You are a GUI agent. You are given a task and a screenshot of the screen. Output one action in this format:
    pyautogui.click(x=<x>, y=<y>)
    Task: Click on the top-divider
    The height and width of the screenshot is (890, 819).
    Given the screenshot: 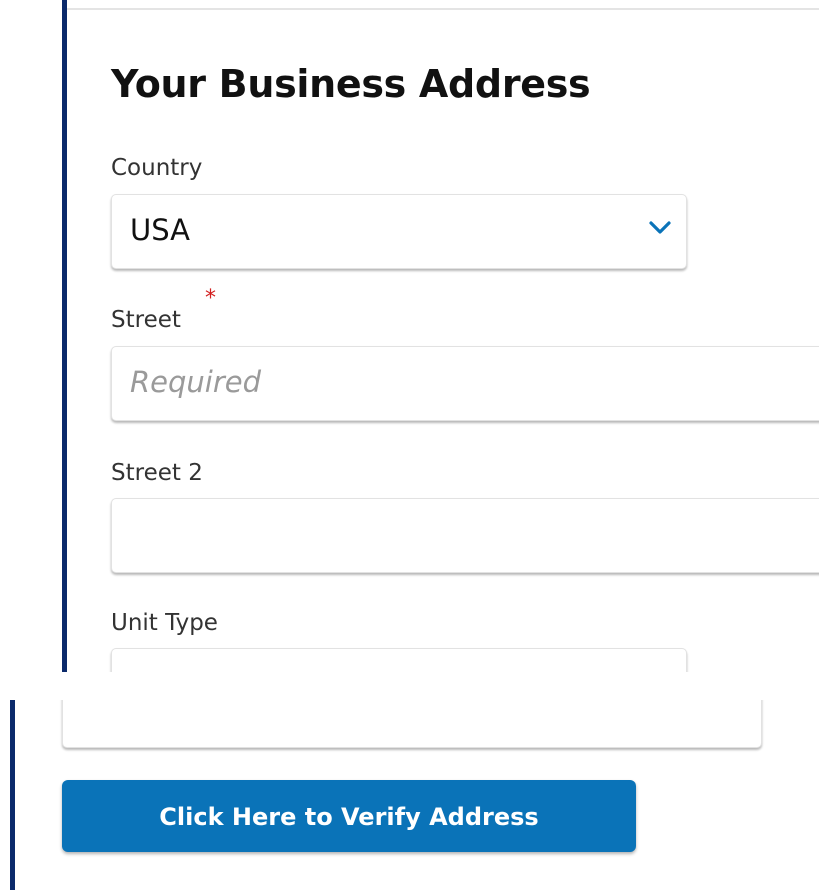 What is the action you would take?
    pyautogui.click(x=443, y=9)
    